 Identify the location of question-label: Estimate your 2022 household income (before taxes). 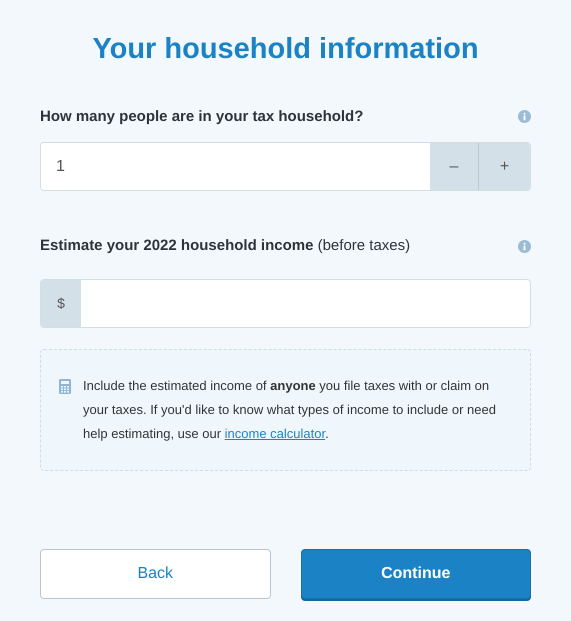
(225, 246).